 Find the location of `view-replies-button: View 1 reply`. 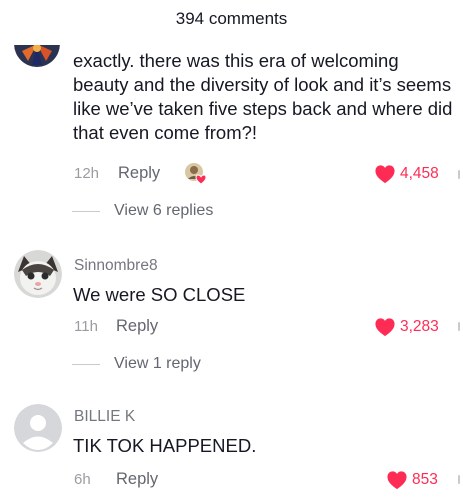

view-replies-button: View 1 reply is located at coordinates (136, 364).